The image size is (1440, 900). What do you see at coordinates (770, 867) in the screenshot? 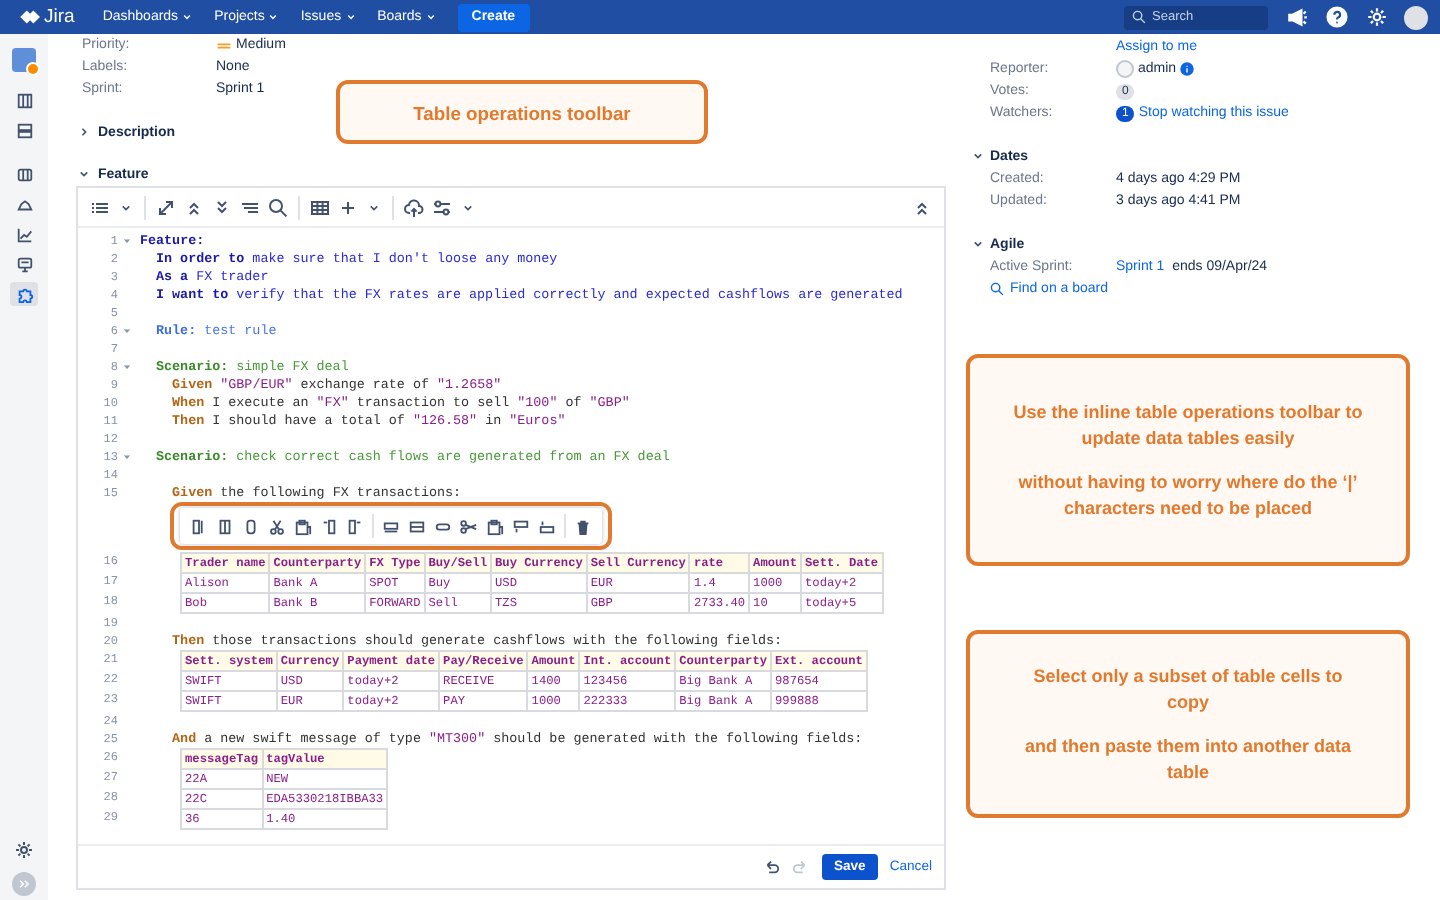
I see `undo-icon` at bounding box center [770, 867].